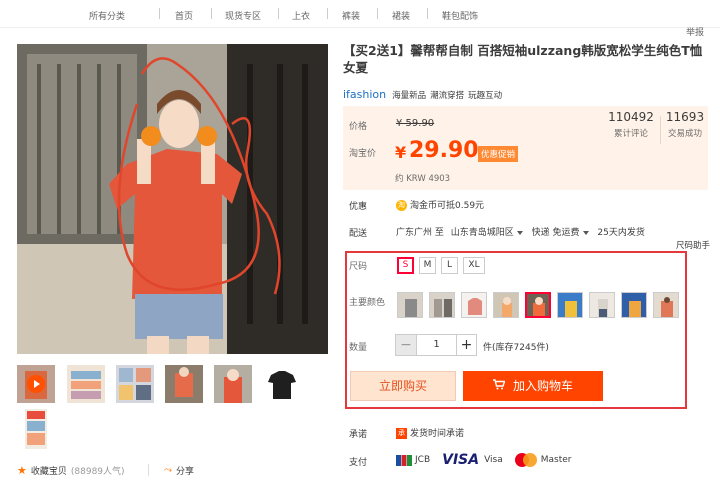 This screenshot has width=720, height=484. I want to click on product-title: 【买2送1】馨帮帮自制 百搭短袖ulzzang韩版宽松学生纯色T恤女夏, so click(523, 59).